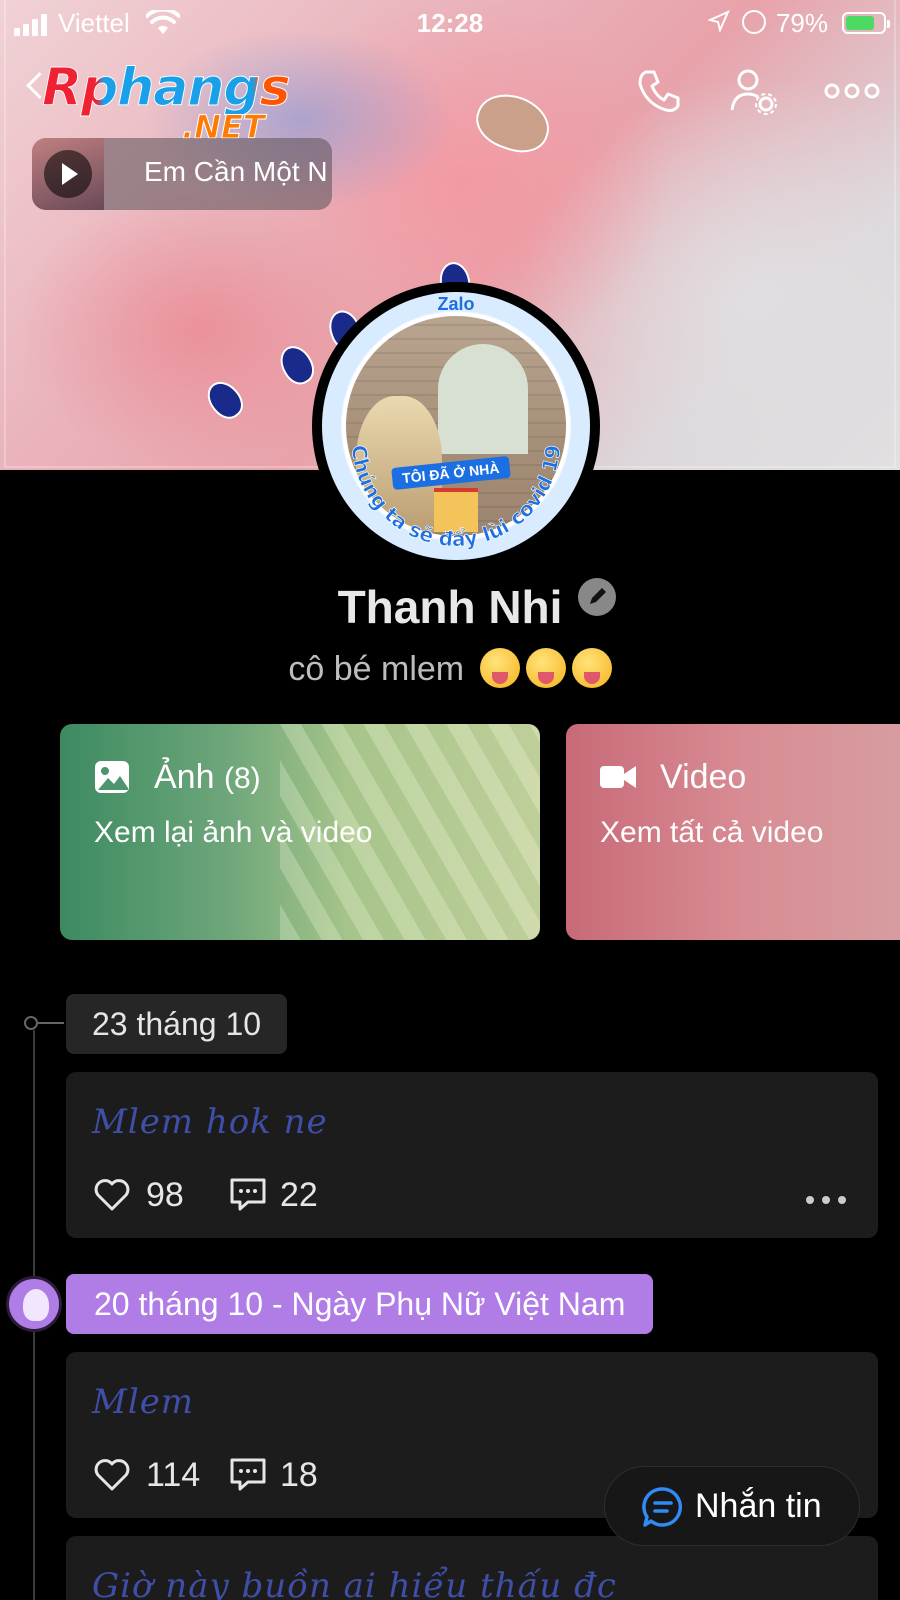 The image size is (900, 1600). I want to click on post-stats: 98 22, so click(242, 1195).